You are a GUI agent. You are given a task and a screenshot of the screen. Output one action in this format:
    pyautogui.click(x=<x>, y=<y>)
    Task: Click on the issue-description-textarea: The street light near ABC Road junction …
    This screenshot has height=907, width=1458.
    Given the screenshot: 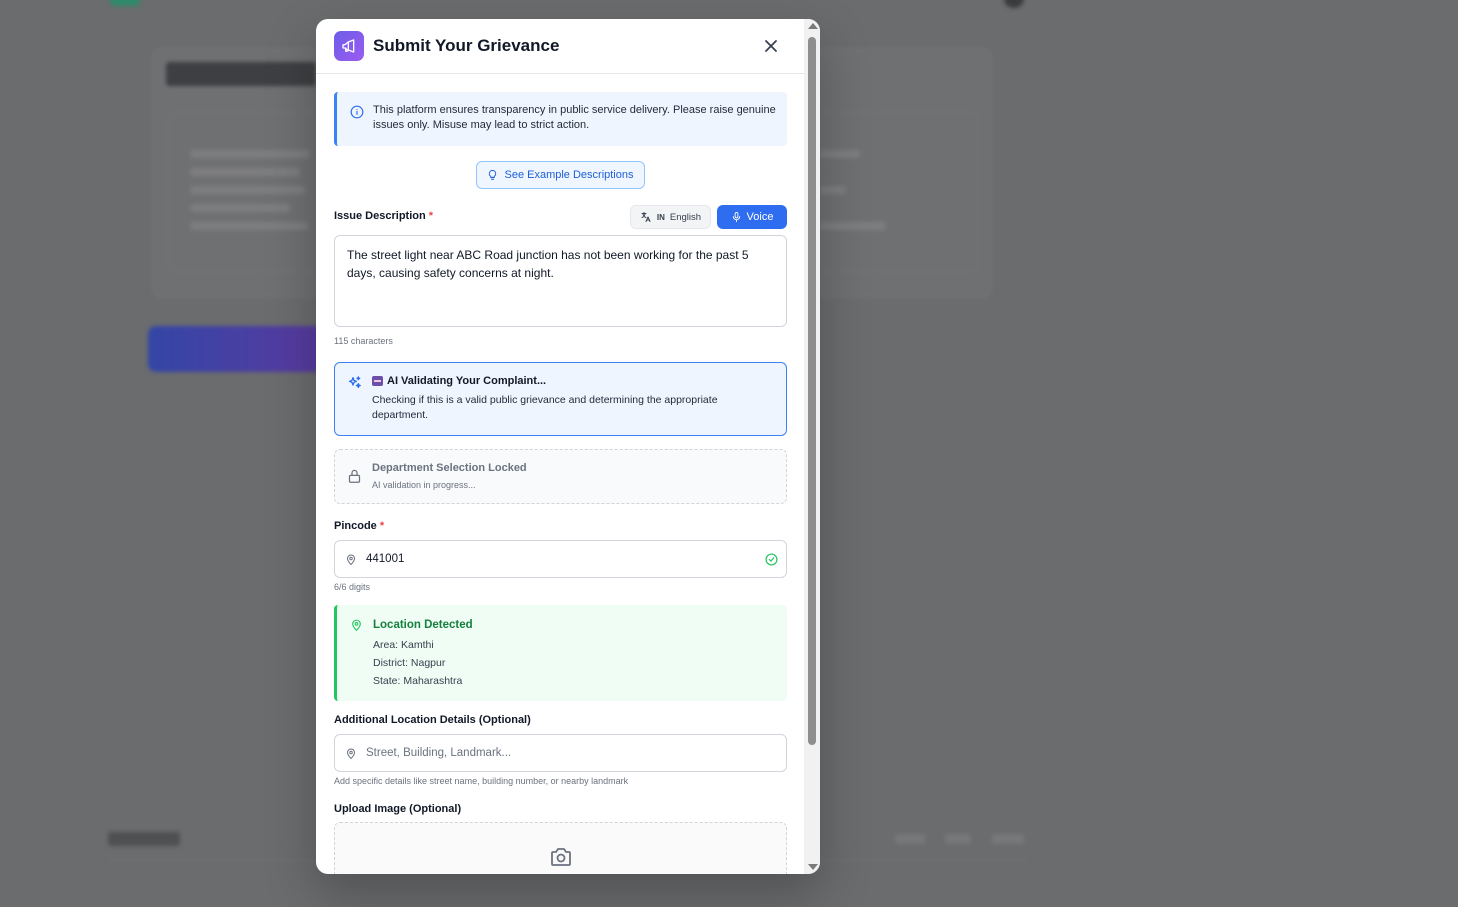 What is the action you would take?
    pyautogui.click(x=560, y=281)
    